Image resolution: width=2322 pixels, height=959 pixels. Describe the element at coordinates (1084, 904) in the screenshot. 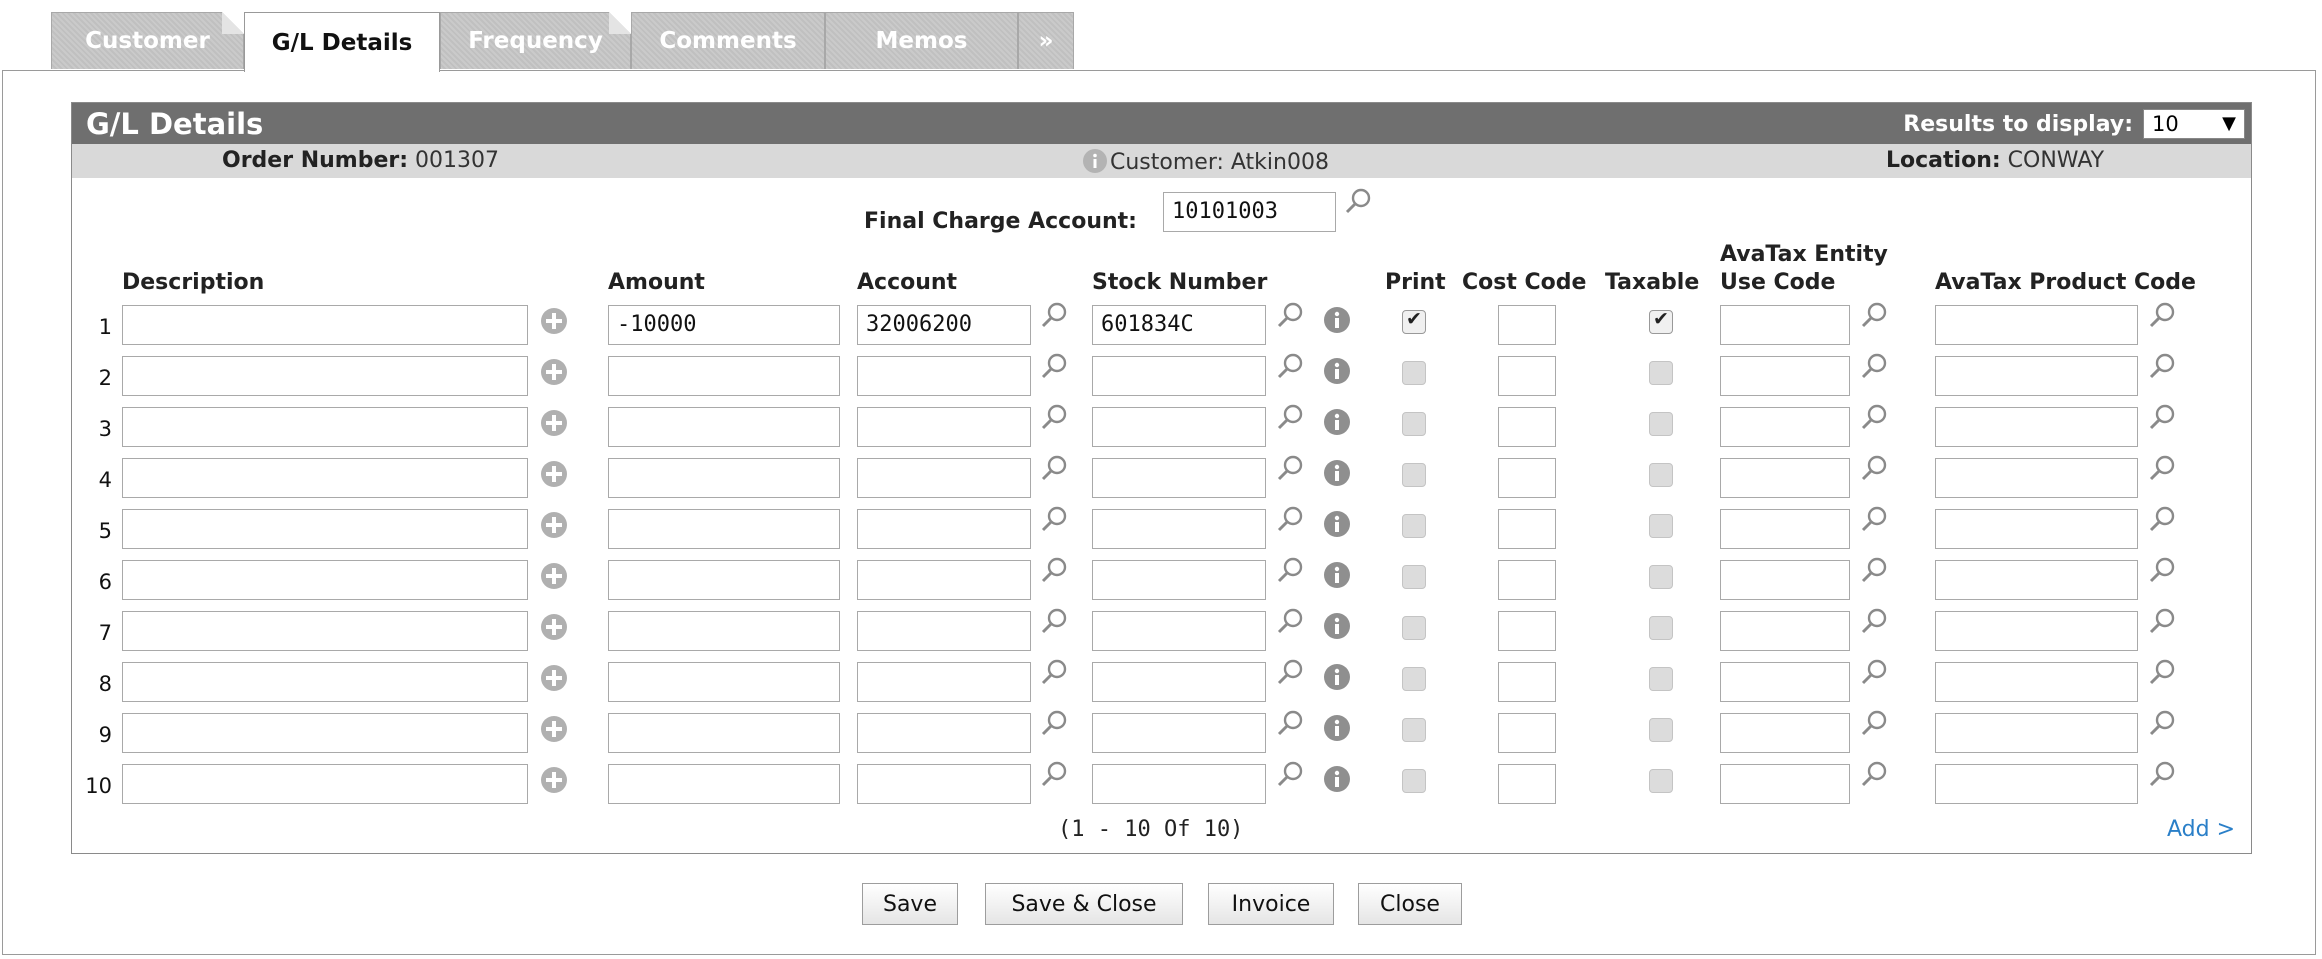

I see `save-close-button: Save & Close` at that location.